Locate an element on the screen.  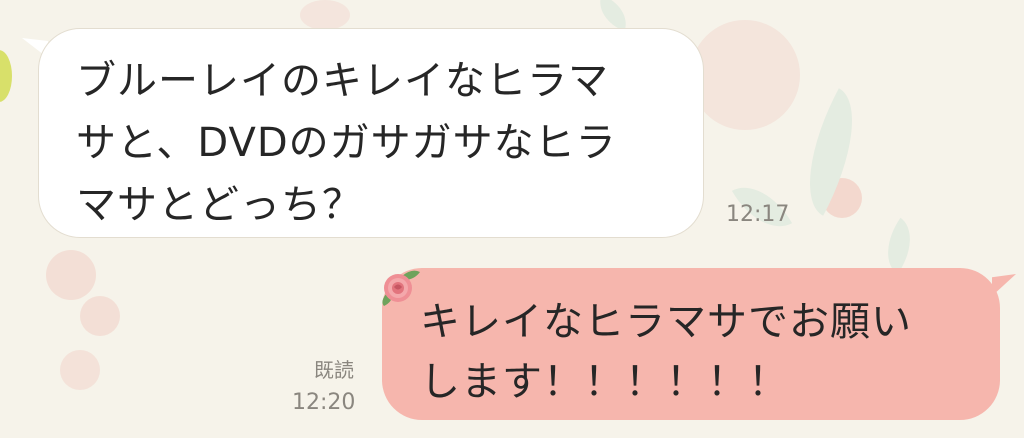
sender-avatar is located at coordinates (6, 76).